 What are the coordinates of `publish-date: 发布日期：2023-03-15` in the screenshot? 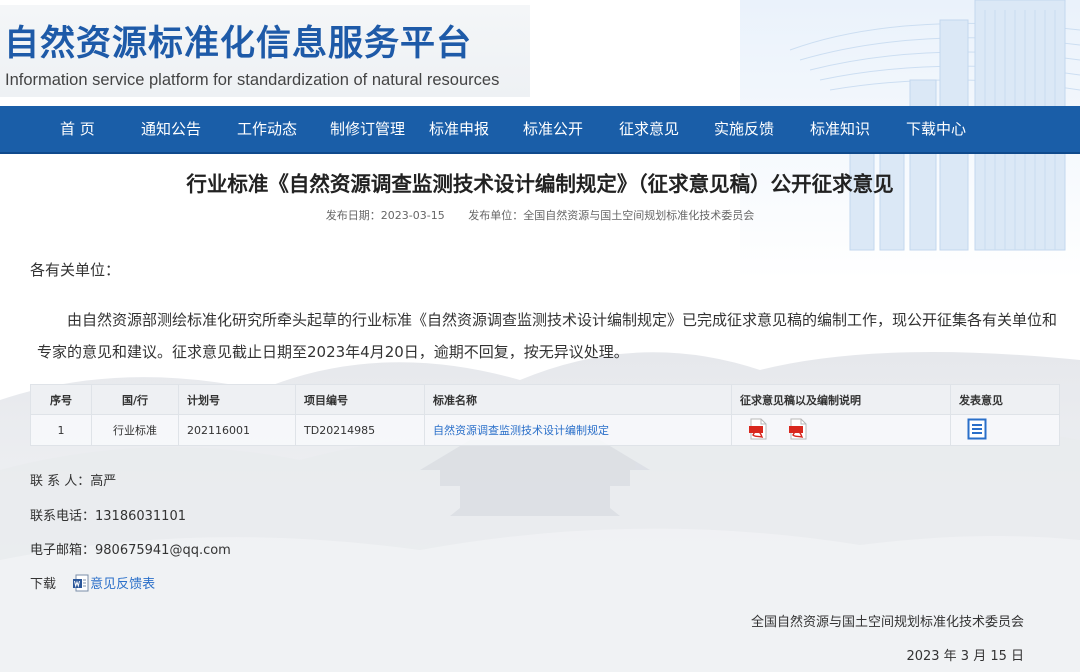 It's located at (385, 215).